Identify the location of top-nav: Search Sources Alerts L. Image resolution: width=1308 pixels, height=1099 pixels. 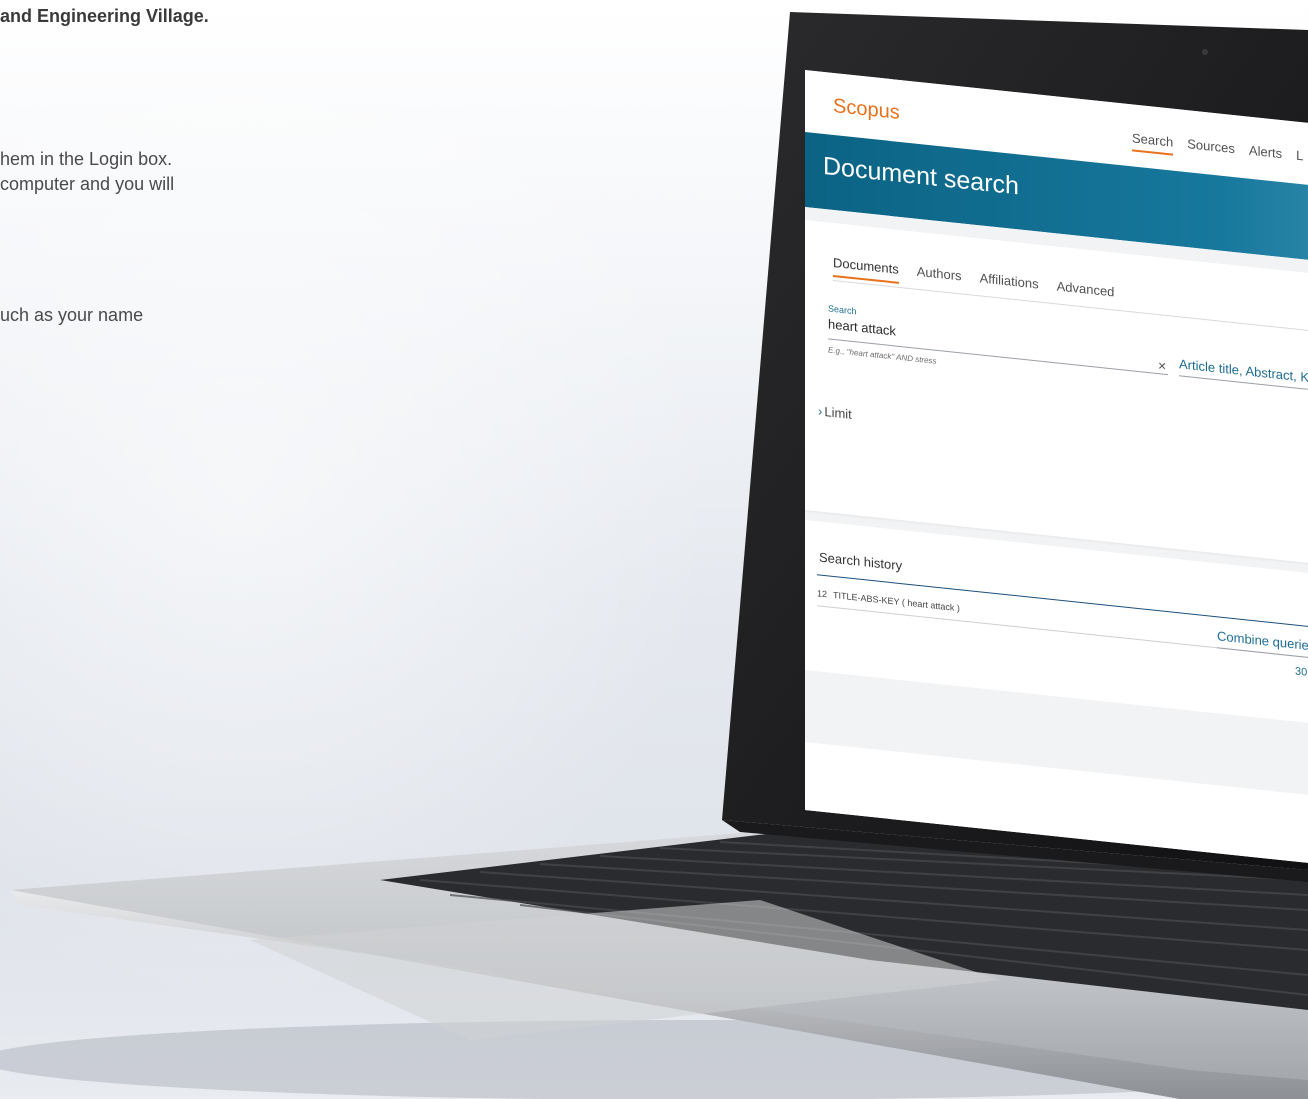
(1217, 149).